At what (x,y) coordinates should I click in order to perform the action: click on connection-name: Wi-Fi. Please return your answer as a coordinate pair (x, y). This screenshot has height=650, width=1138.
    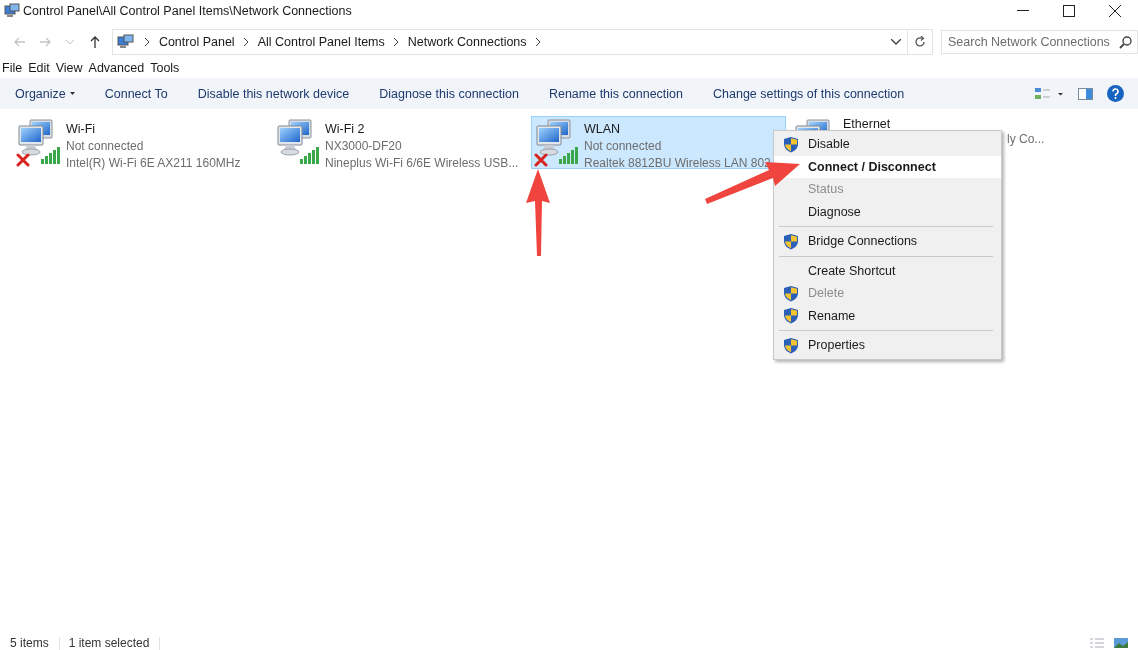
    Looking at the image, I should click on (81, 129).